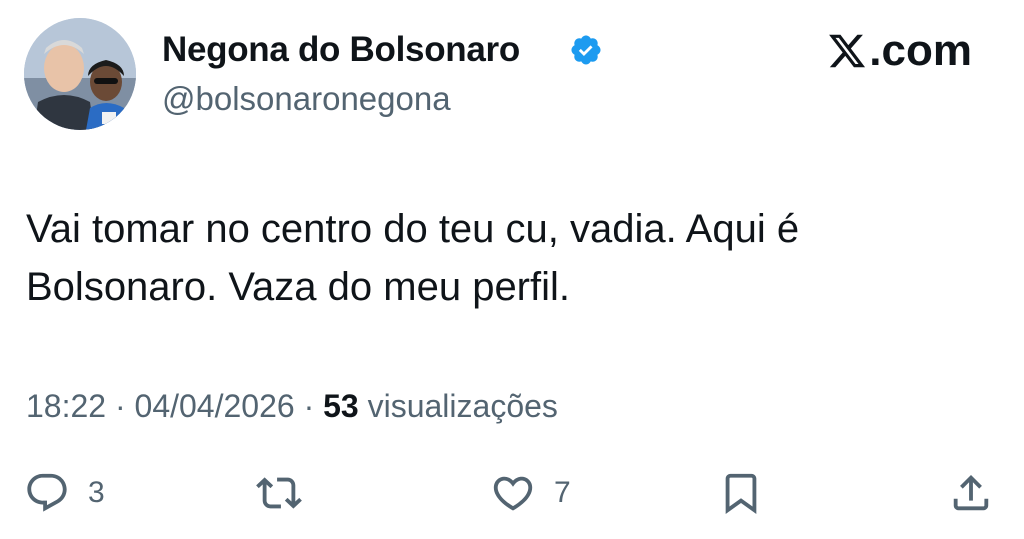 This screenshot has width=1024, height=539. I want to click on reply-button: 3, so click(64, 493).